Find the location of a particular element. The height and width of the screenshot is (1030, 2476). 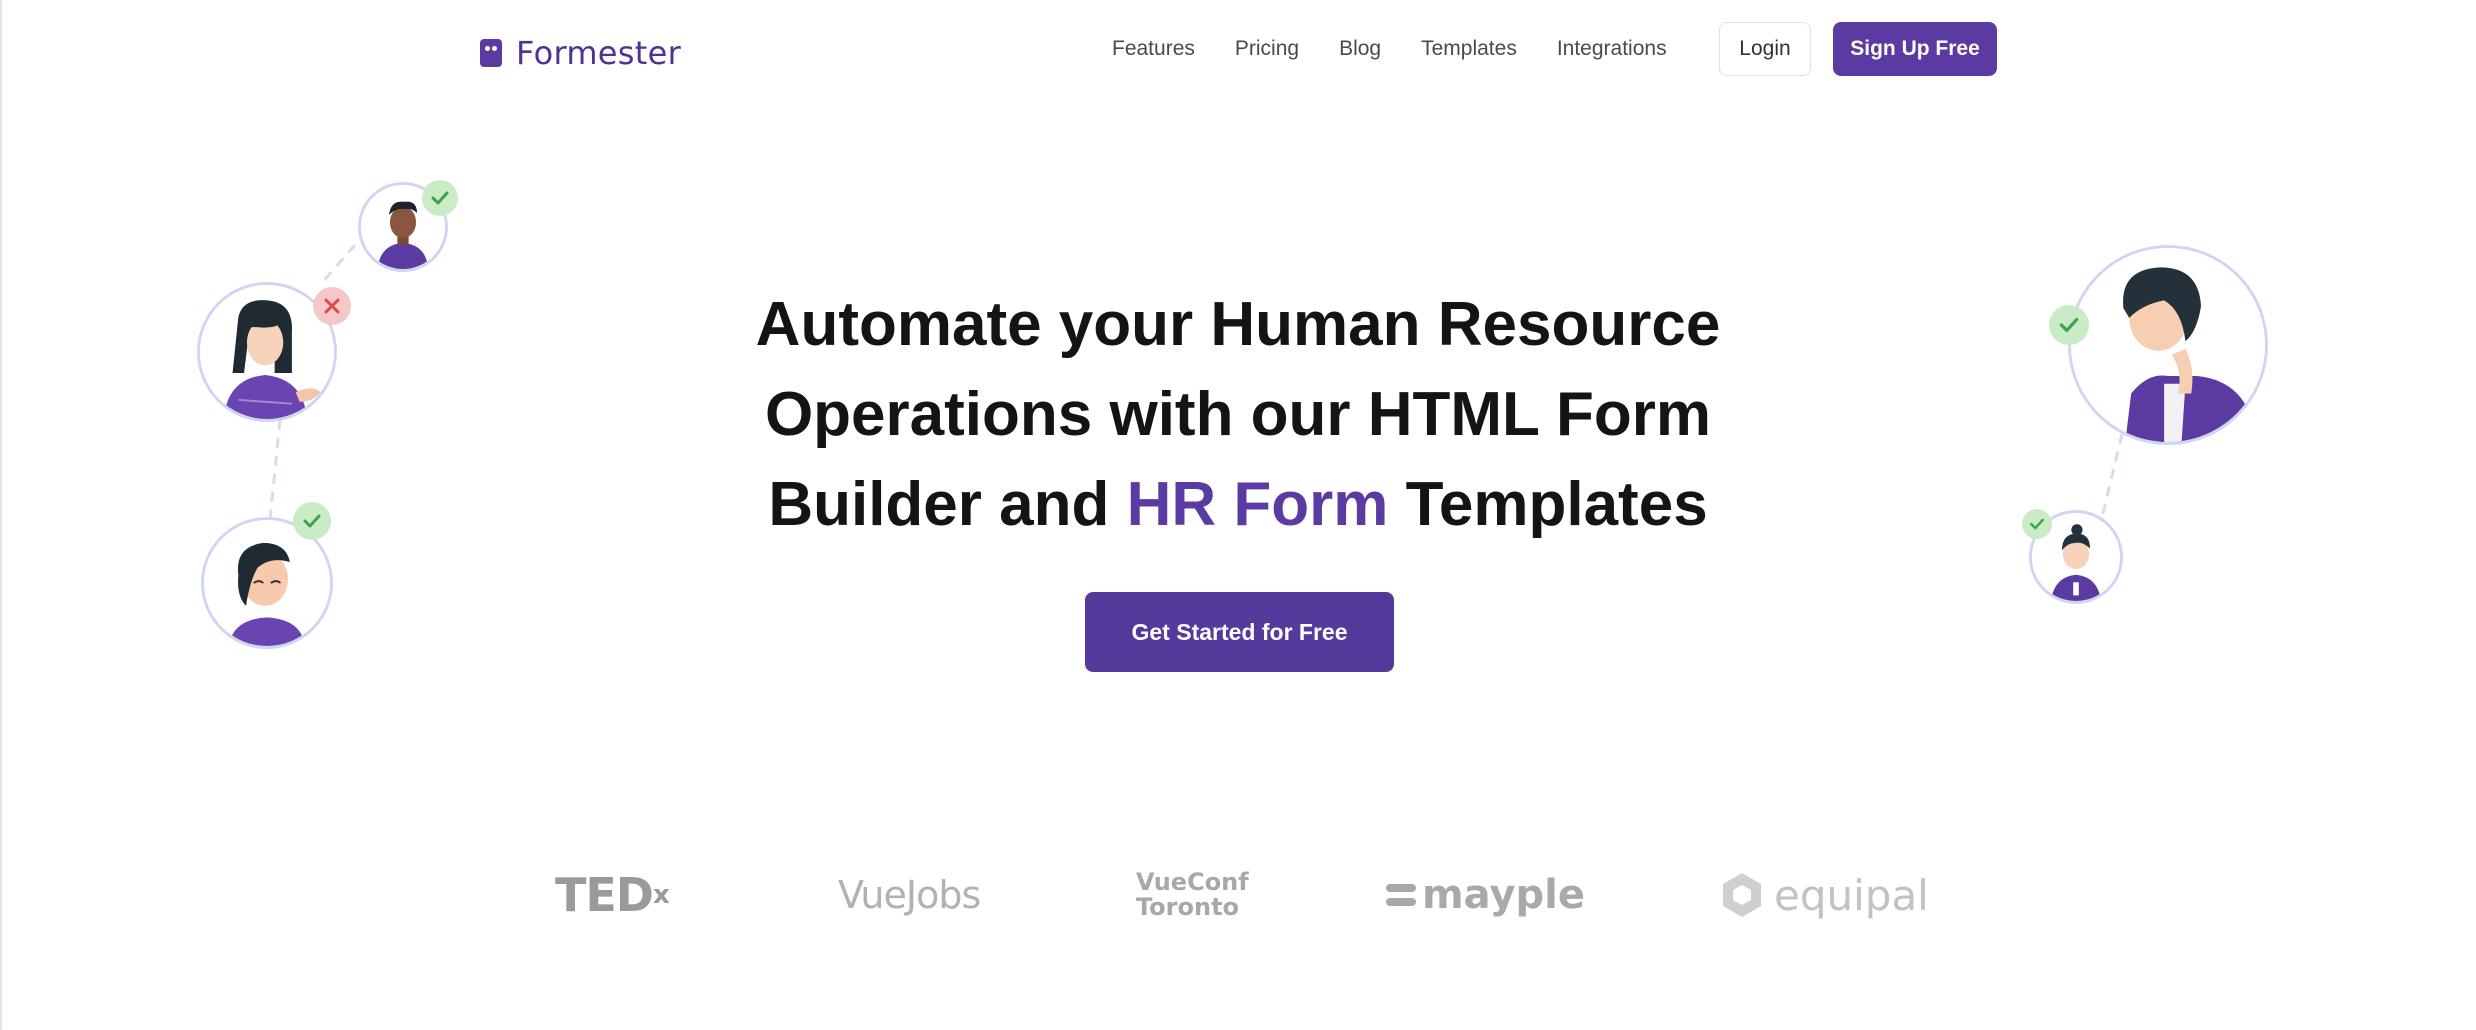

tedx-superscript: x is located at coordinates (661, 895).